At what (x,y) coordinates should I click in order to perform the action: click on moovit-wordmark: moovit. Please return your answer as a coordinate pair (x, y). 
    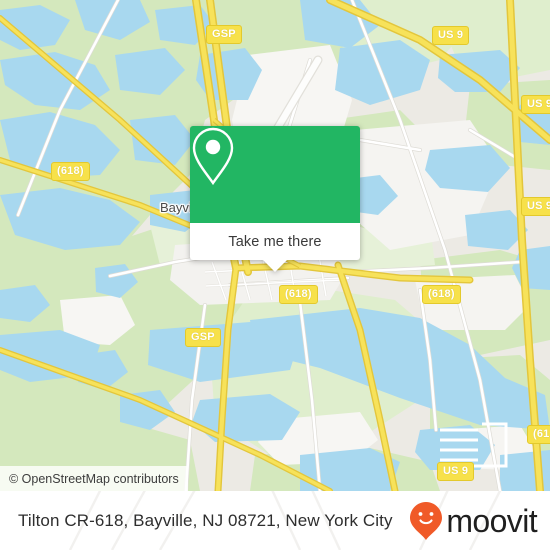
    Looking at the image, I should click on (491, 520).